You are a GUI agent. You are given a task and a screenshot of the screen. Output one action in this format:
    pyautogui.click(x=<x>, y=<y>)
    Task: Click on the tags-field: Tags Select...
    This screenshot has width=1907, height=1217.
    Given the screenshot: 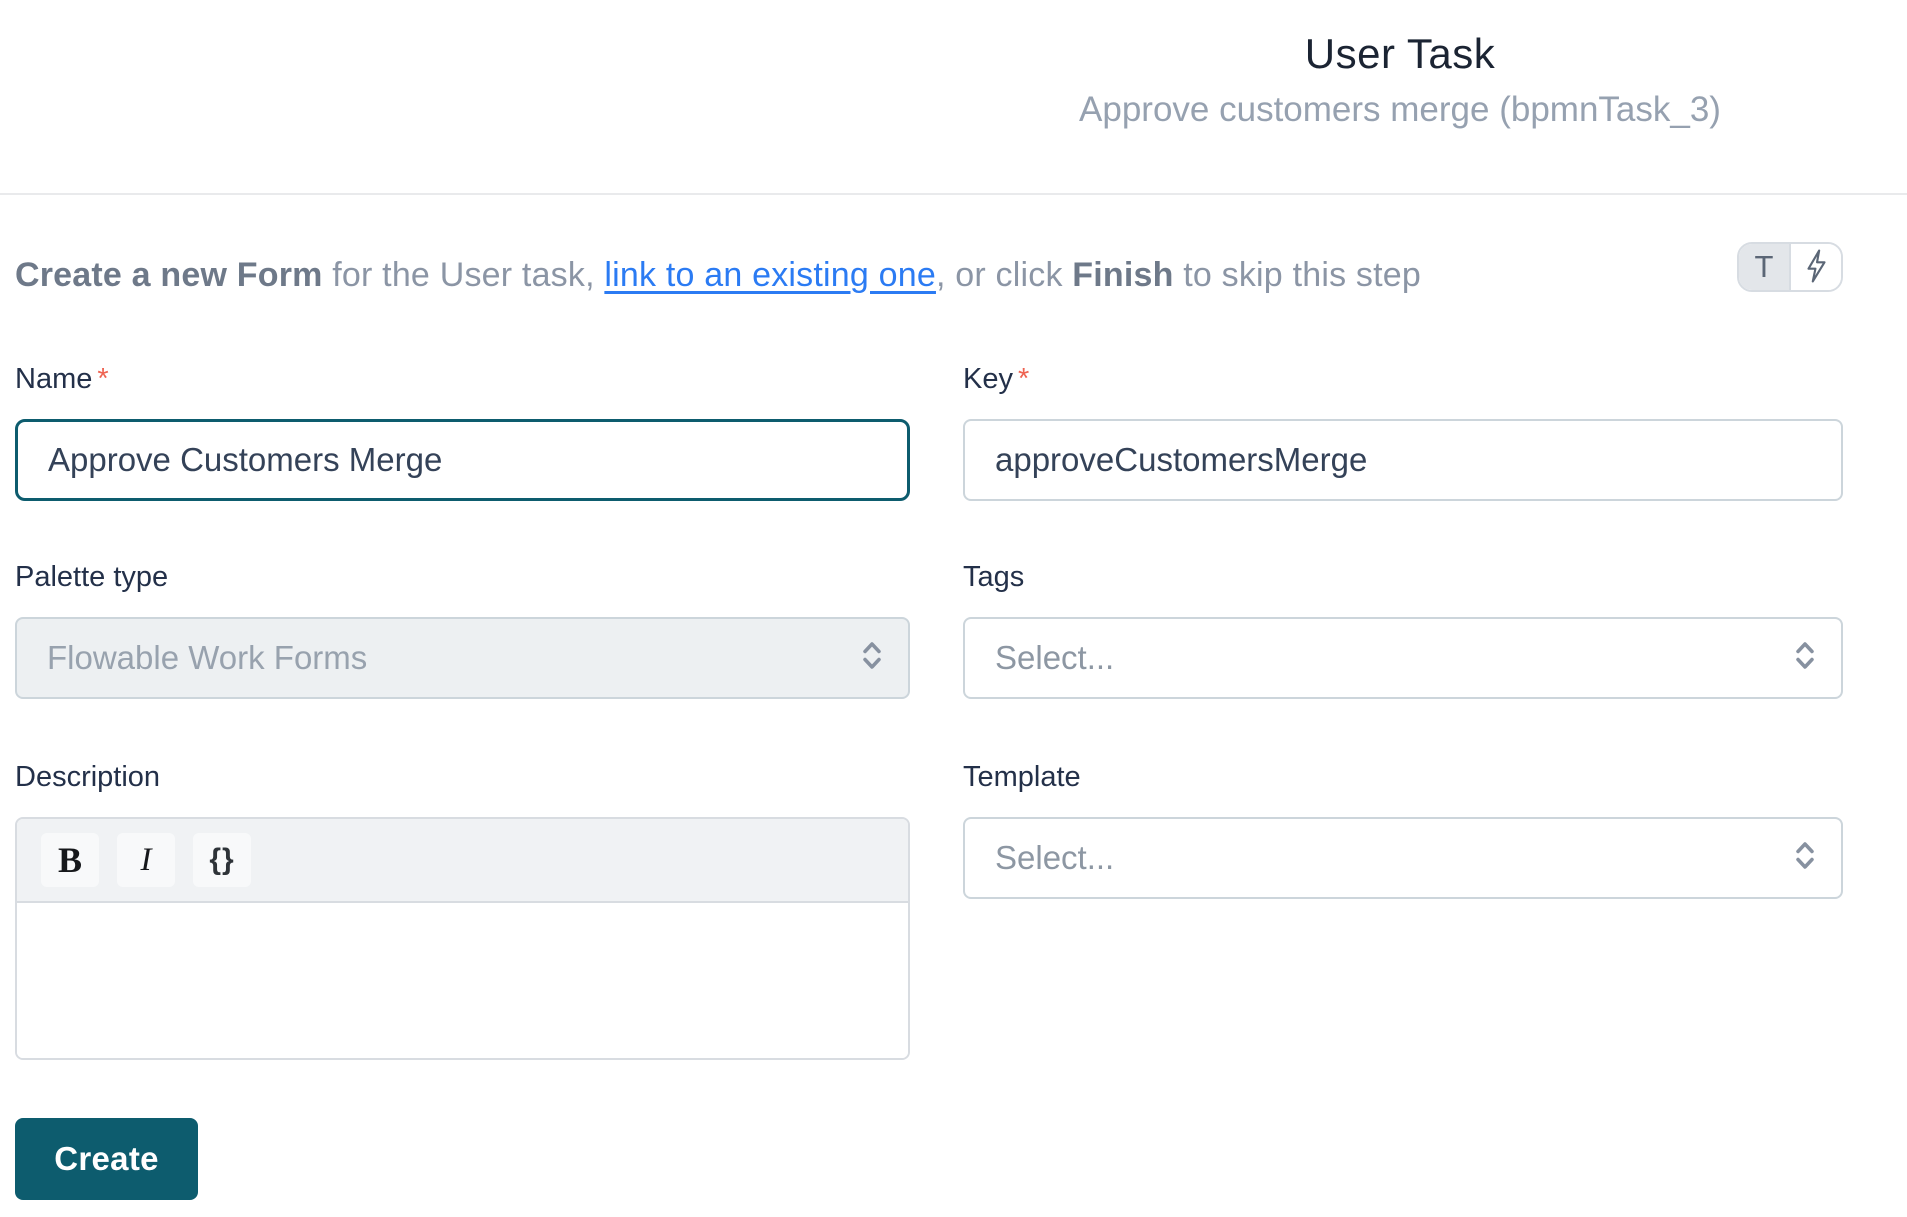 What is the action you would take?
    pyautogui.click(x=1403, y=629)
    